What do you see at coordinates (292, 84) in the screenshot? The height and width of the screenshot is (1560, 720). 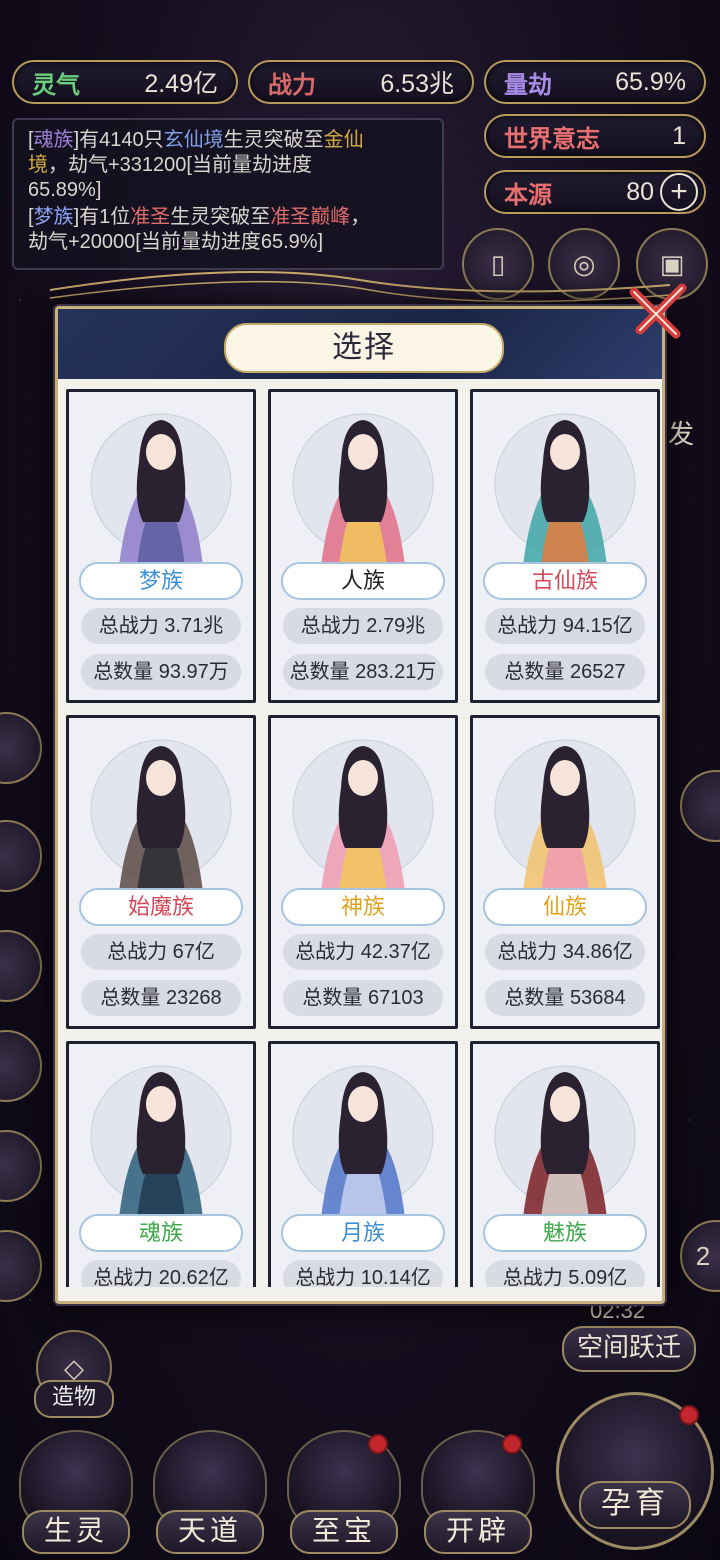 I see `zhanli-label: 战力` at bounding box center [292, 84].